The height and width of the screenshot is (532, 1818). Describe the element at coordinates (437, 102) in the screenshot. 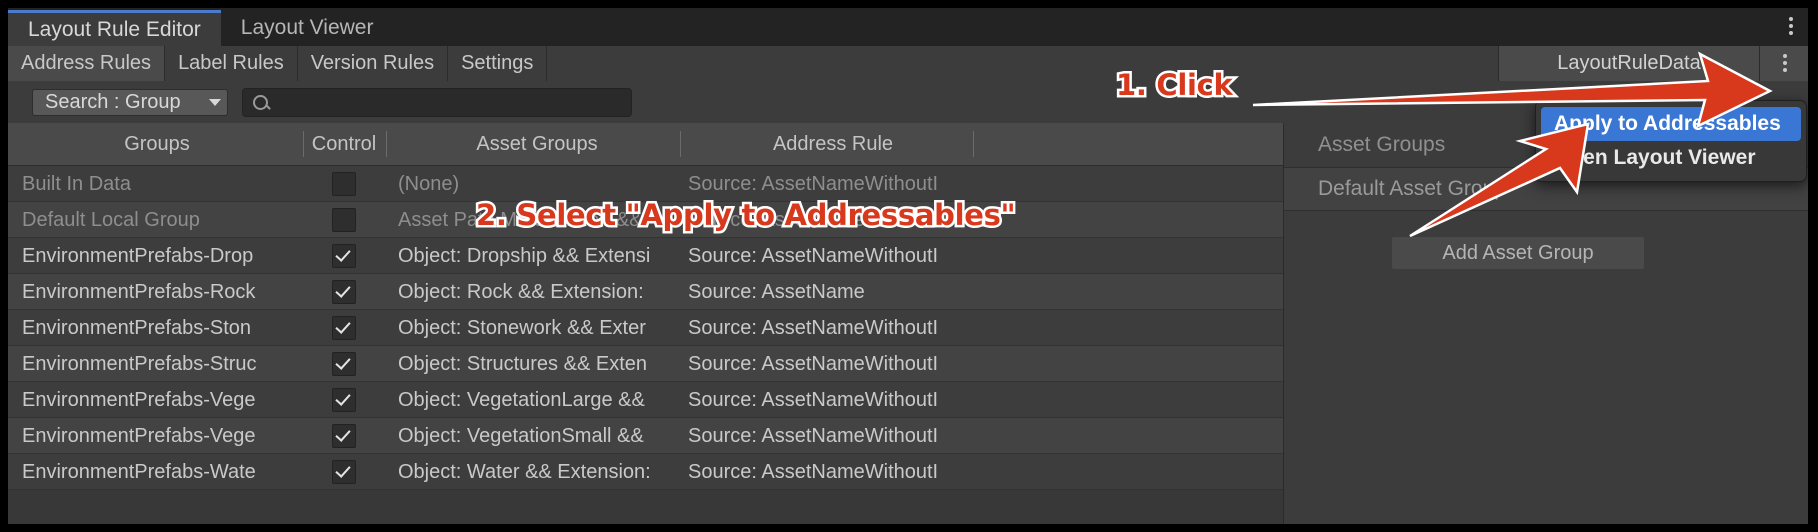

I see `search-input` at that location.